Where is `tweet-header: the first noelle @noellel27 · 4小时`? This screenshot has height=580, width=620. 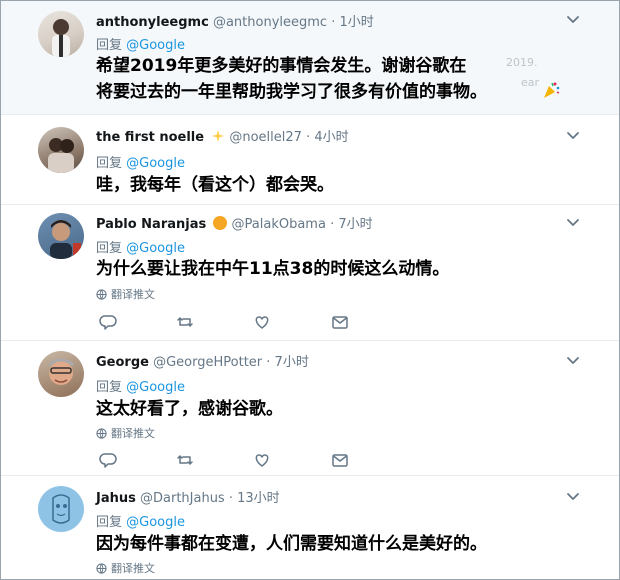
tweet-header: the first noelle @noellel27 · 4小时 is located at coordinates (222, 135).